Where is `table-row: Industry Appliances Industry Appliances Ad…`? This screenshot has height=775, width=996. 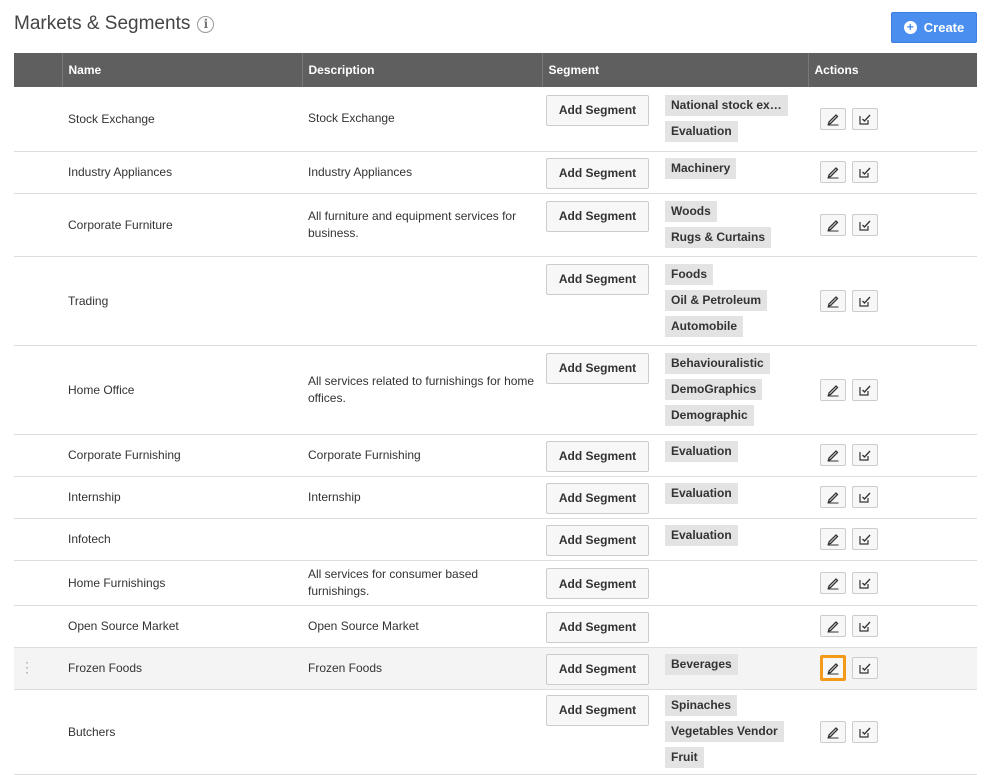
table-row: Industry Appliances Industry Appliances Ad… is located at coordinates (495, 172).